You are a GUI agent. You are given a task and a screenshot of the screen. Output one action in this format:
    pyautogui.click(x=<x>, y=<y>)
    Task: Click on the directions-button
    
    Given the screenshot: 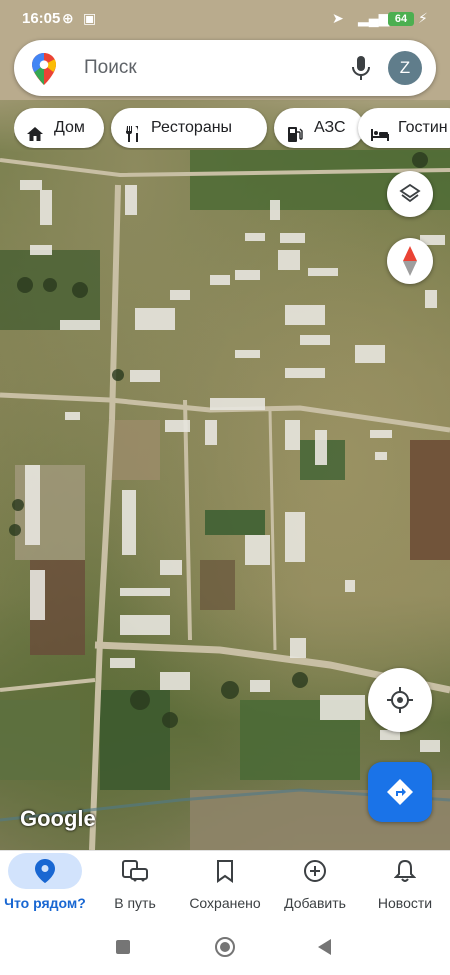 What is the action you would take?
    pyautogui.click(x=400, y=792)
    